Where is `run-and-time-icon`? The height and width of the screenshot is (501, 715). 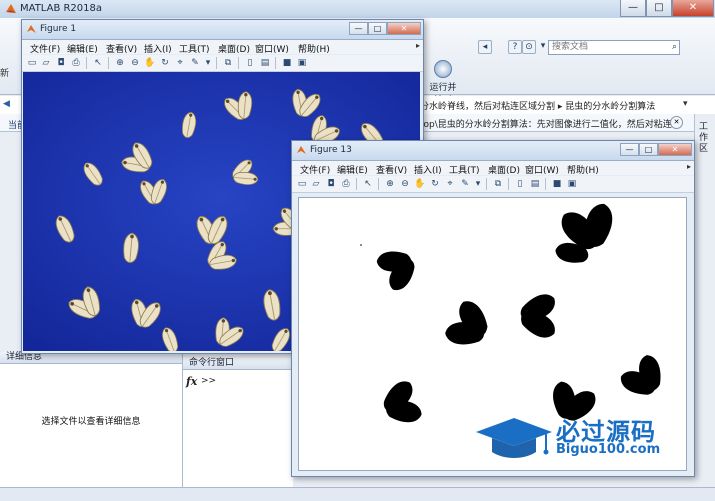
run-and-time-icon is located at coordinates (443, 69).